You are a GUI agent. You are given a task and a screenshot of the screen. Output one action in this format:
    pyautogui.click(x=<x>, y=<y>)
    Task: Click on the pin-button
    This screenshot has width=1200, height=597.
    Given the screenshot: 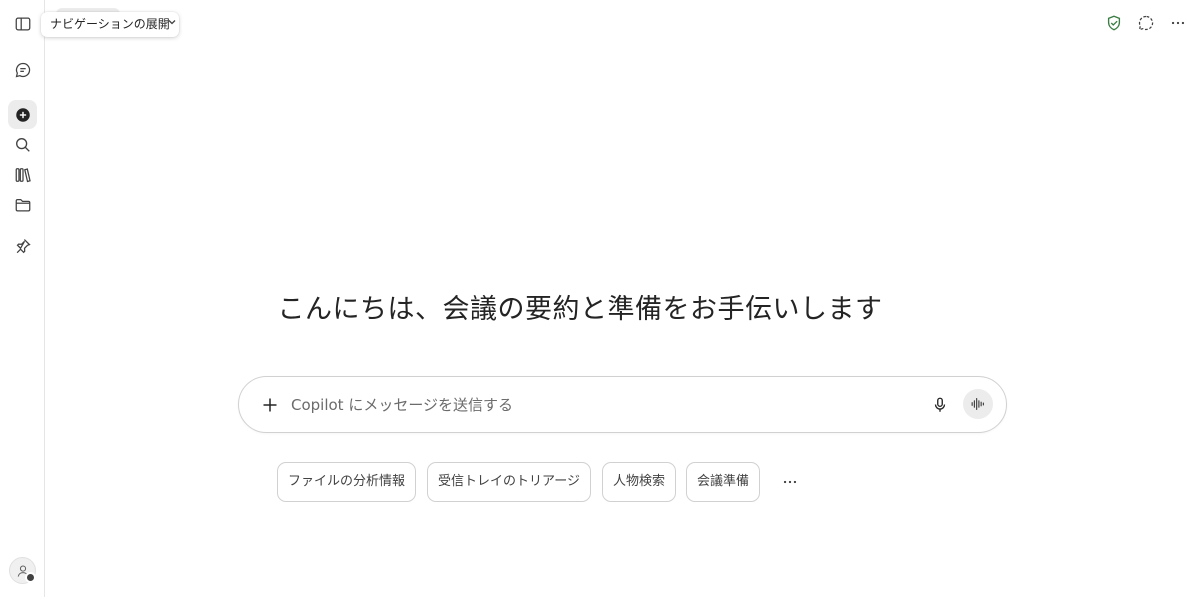 What is the action you would take?
    pyautogui.click(x=22, y=245)
    